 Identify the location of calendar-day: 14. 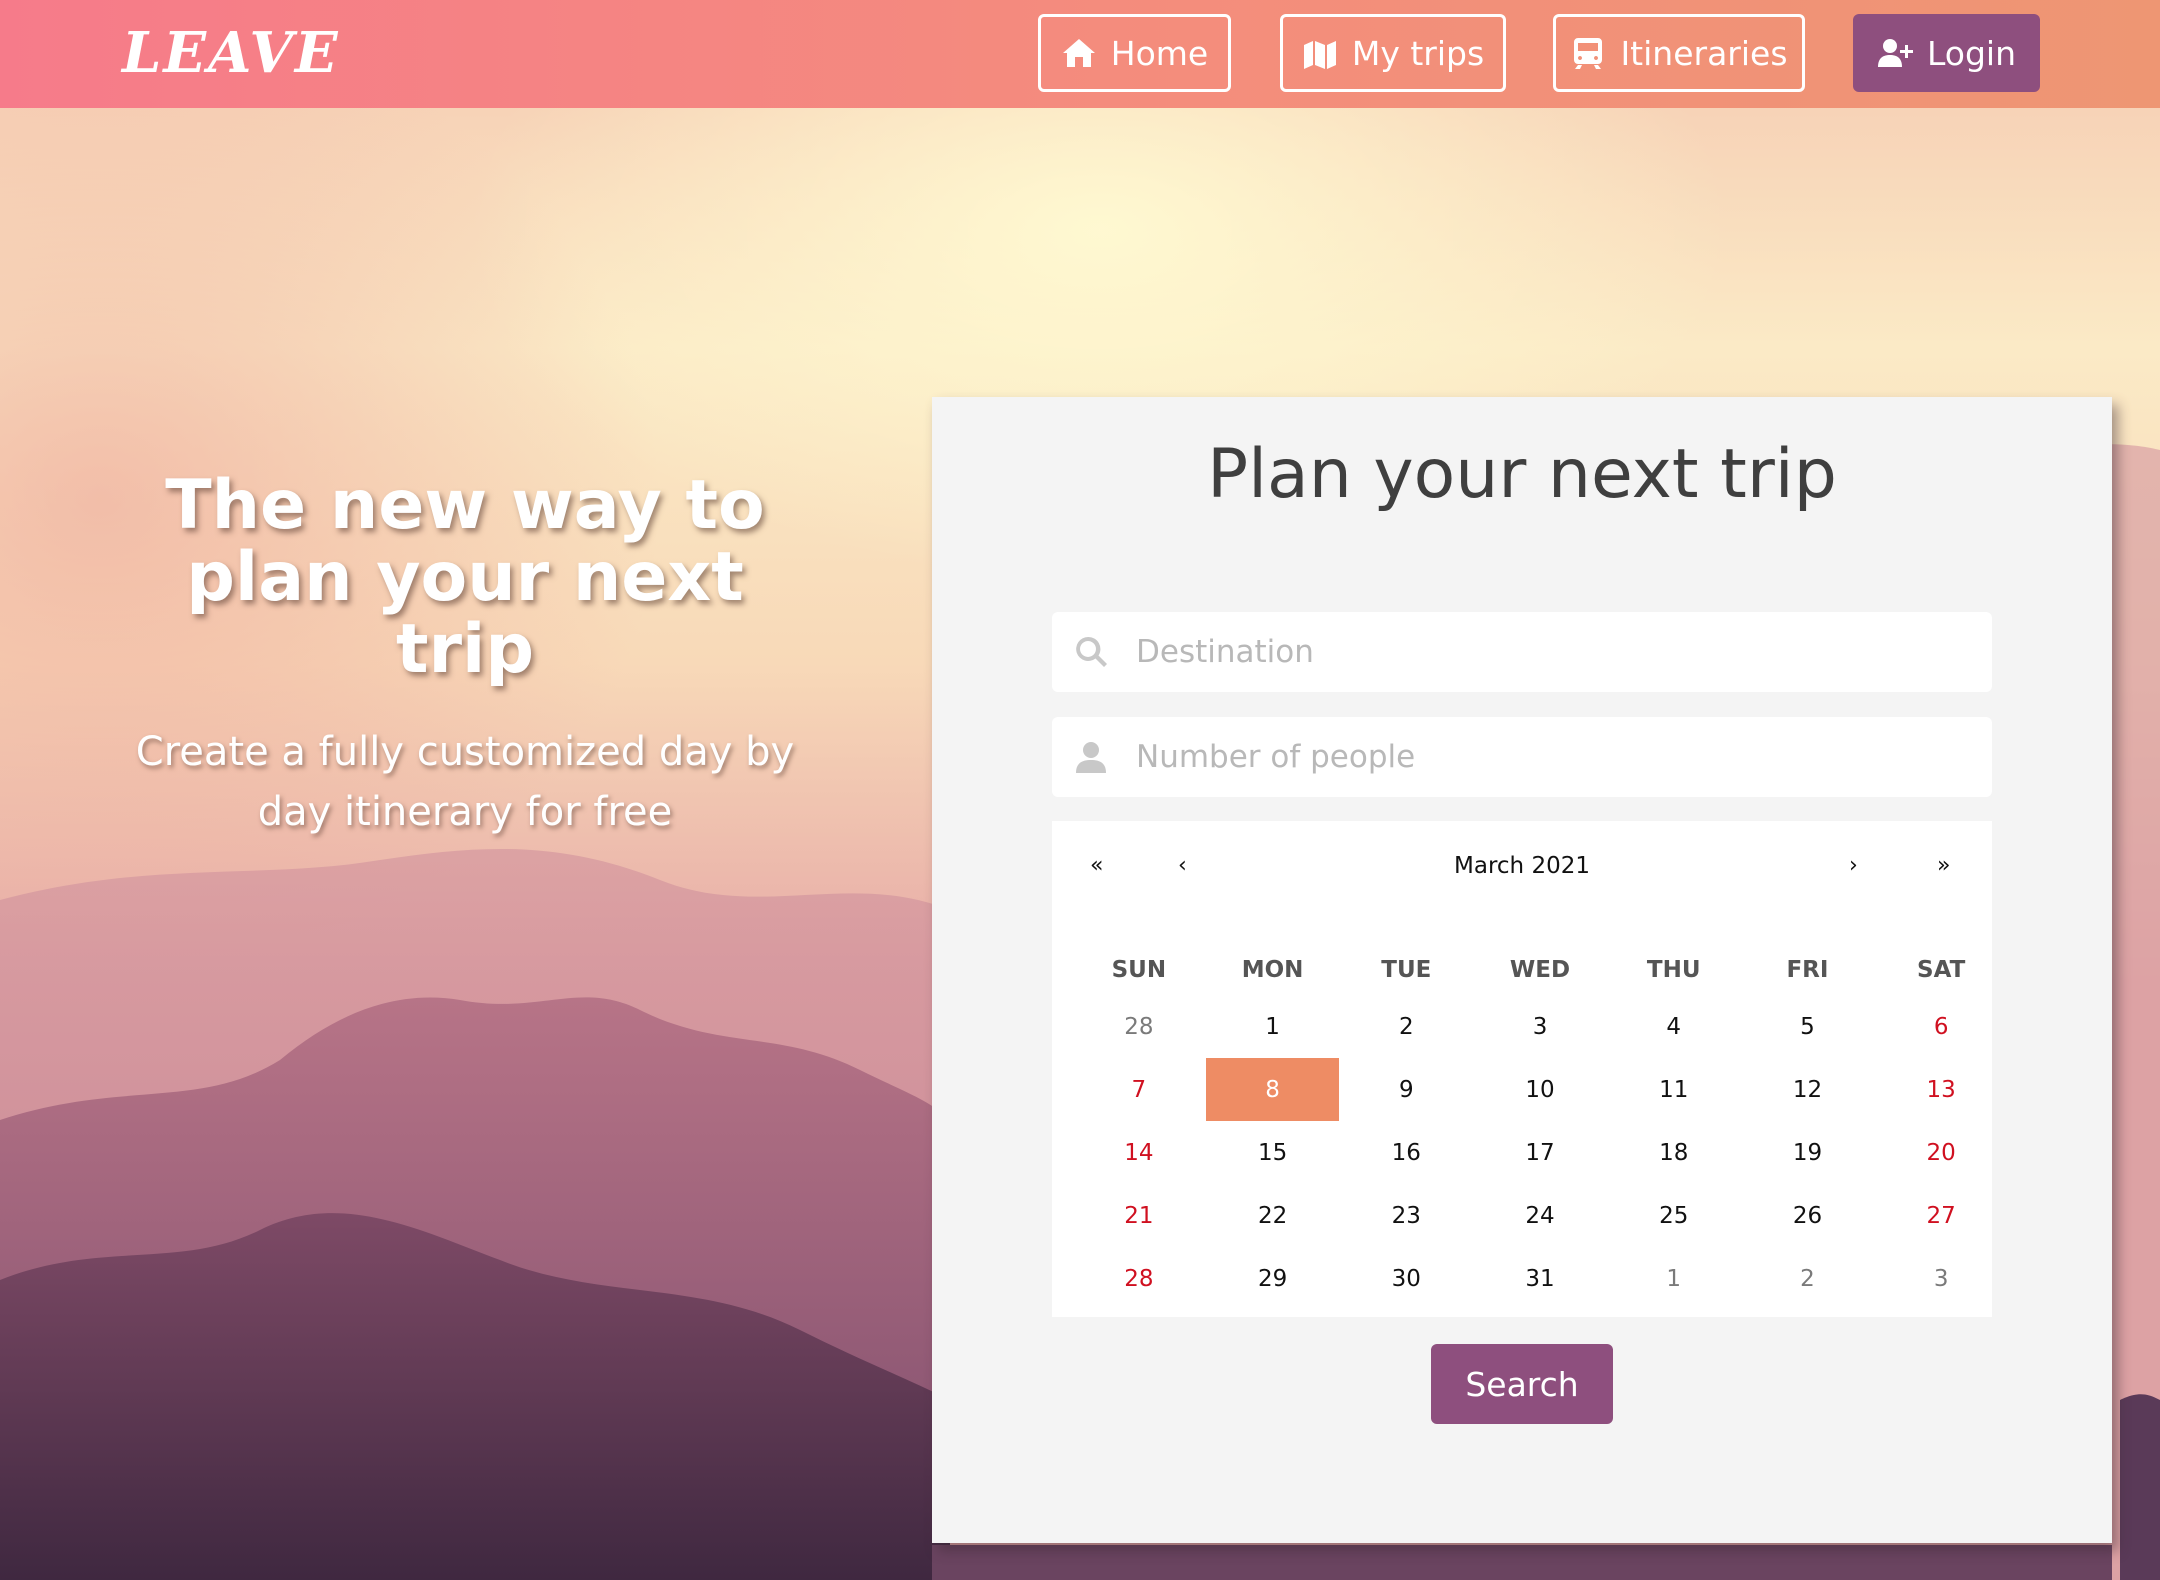
(1139, 1152).